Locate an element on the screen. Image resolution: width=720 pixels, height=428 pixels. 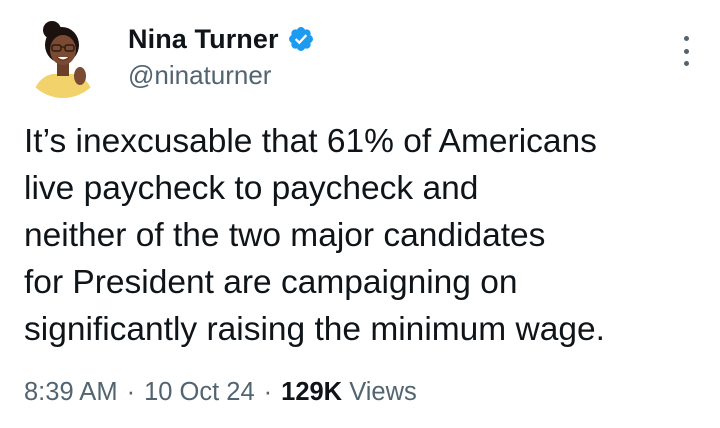
views-group: 129K Views is located at coordinates (349, 392).